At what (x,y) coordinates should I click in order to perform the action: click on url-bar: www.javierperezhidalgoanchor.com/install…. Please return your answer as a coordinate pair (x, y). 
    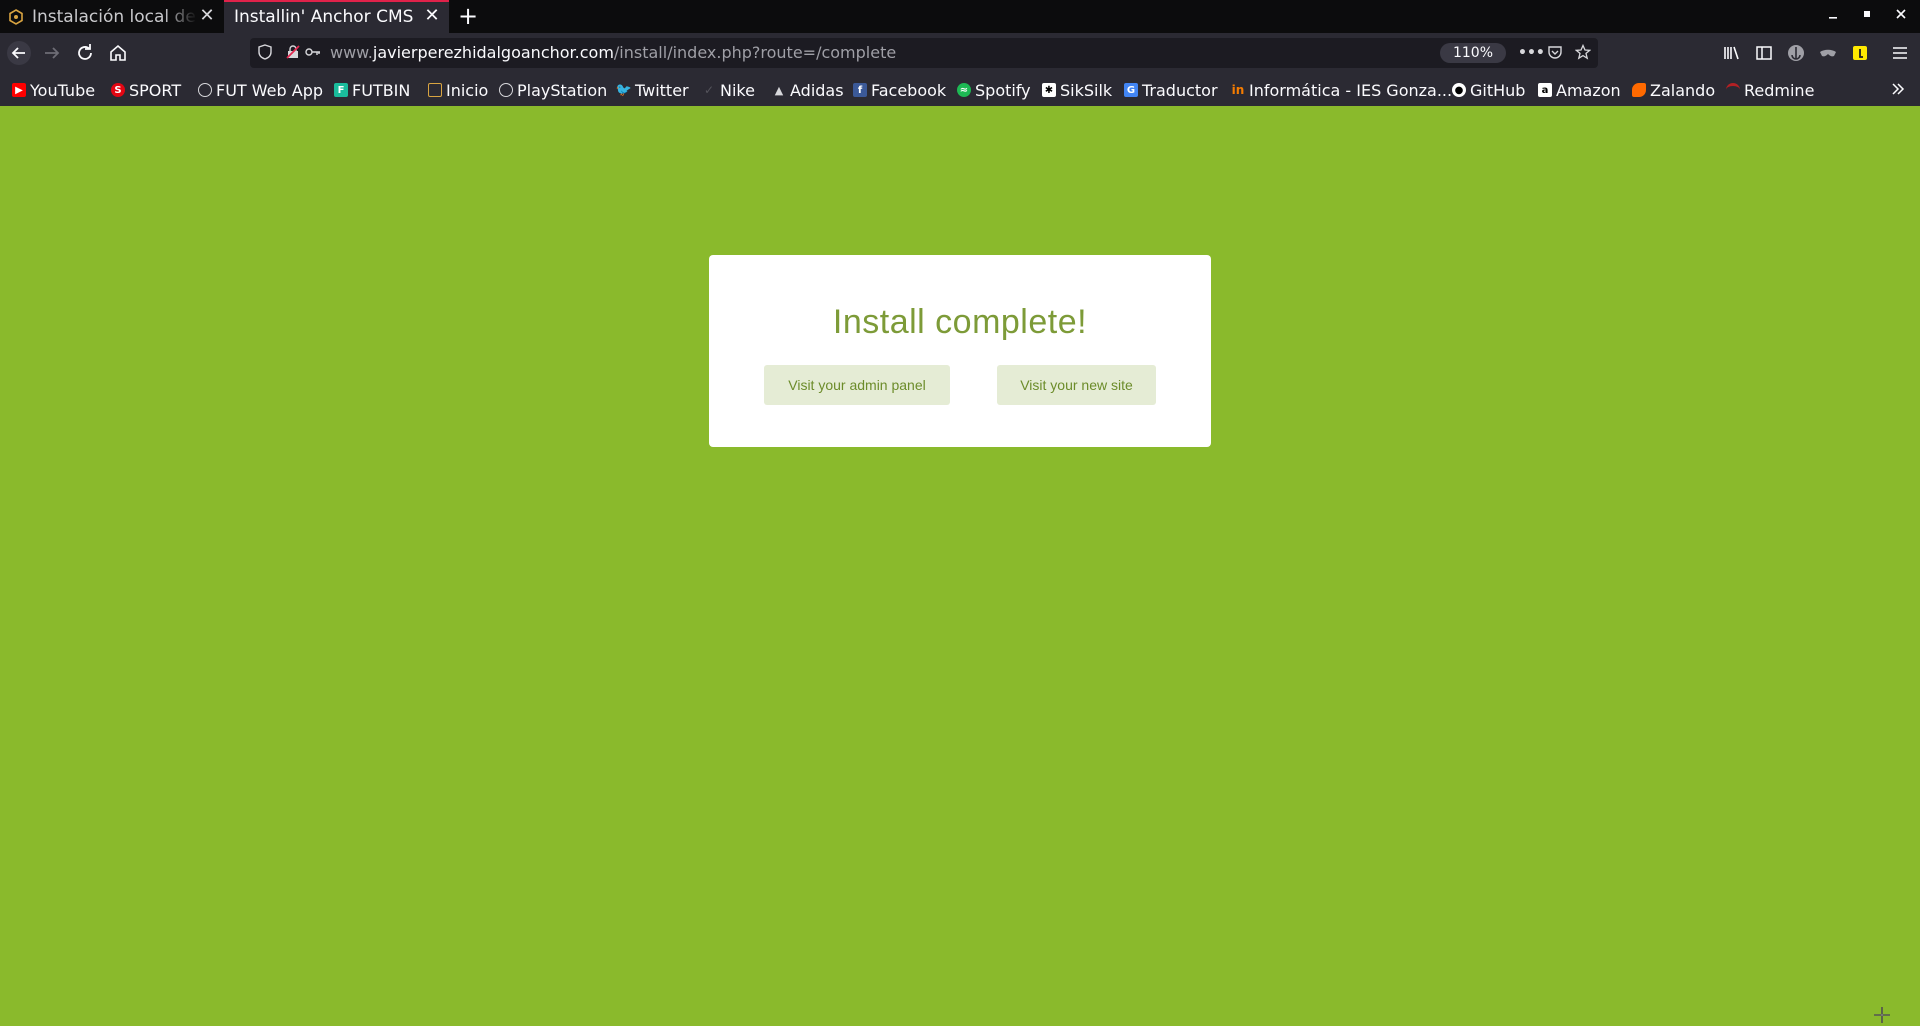
    Looking at the image, I should click on (924, 53).